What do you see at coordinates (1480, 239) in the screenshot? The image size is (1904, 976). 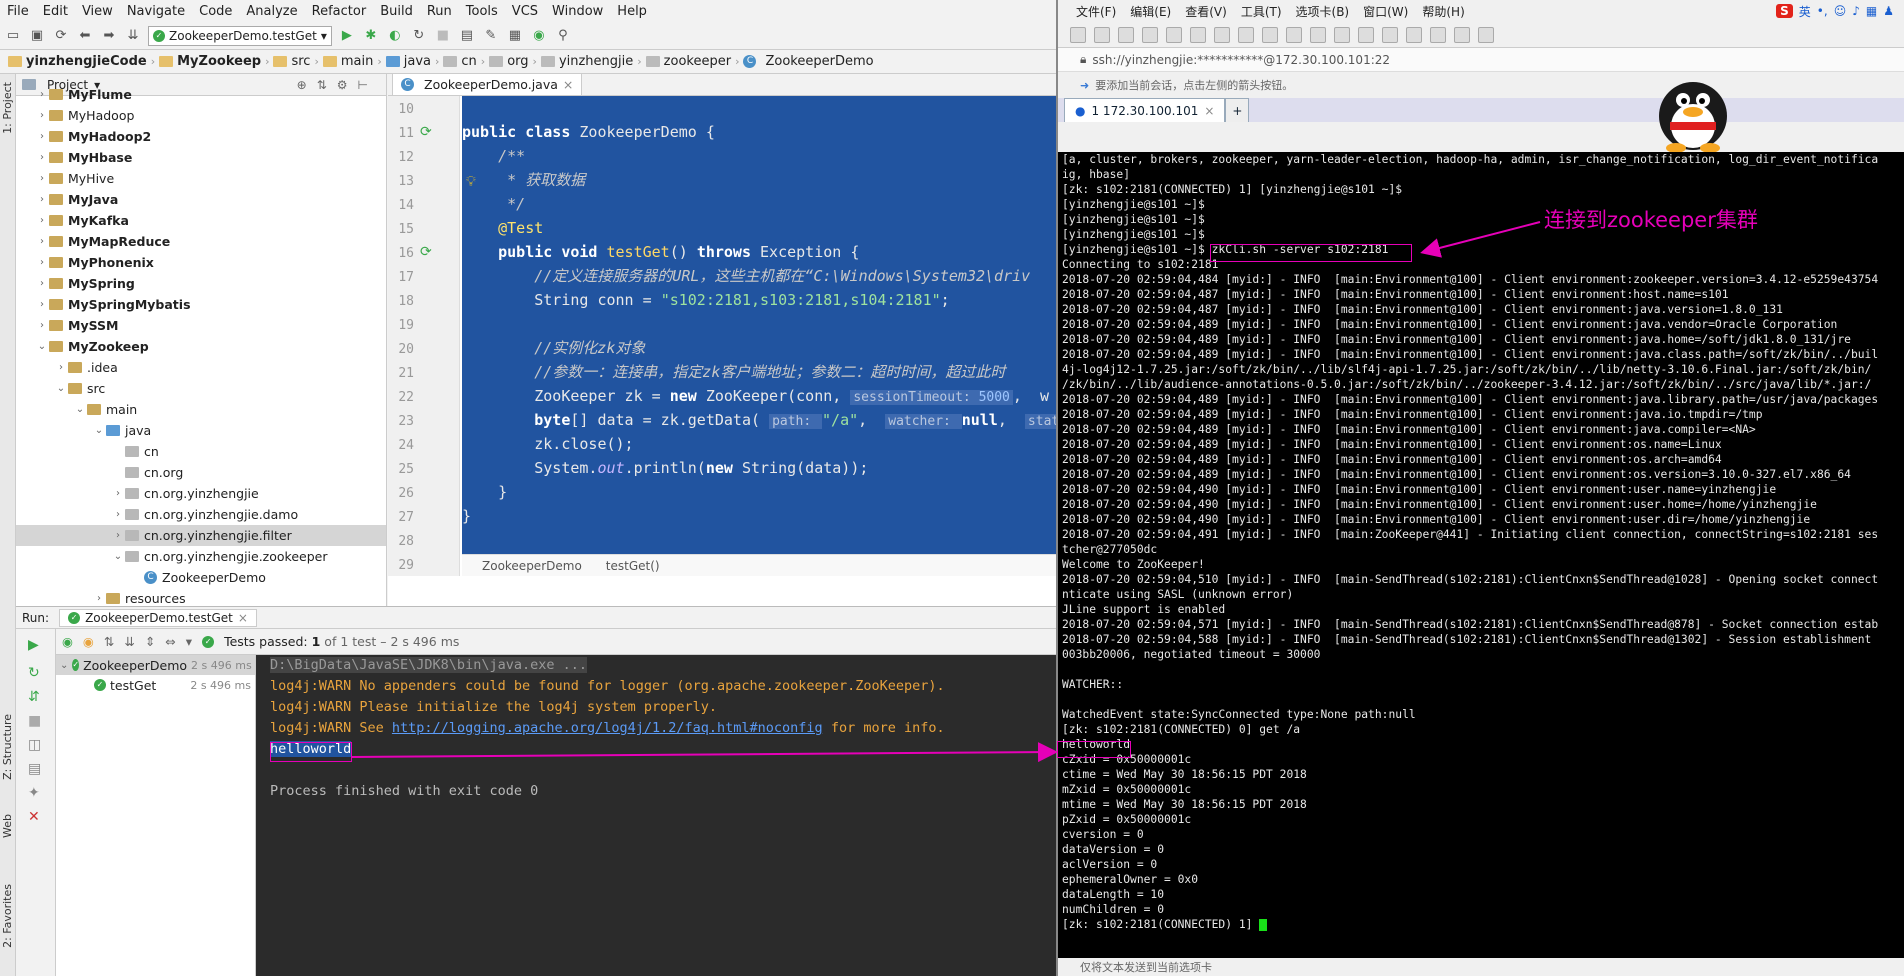 I see `annotation-arrow-command` at bounding box center [1480, 239].